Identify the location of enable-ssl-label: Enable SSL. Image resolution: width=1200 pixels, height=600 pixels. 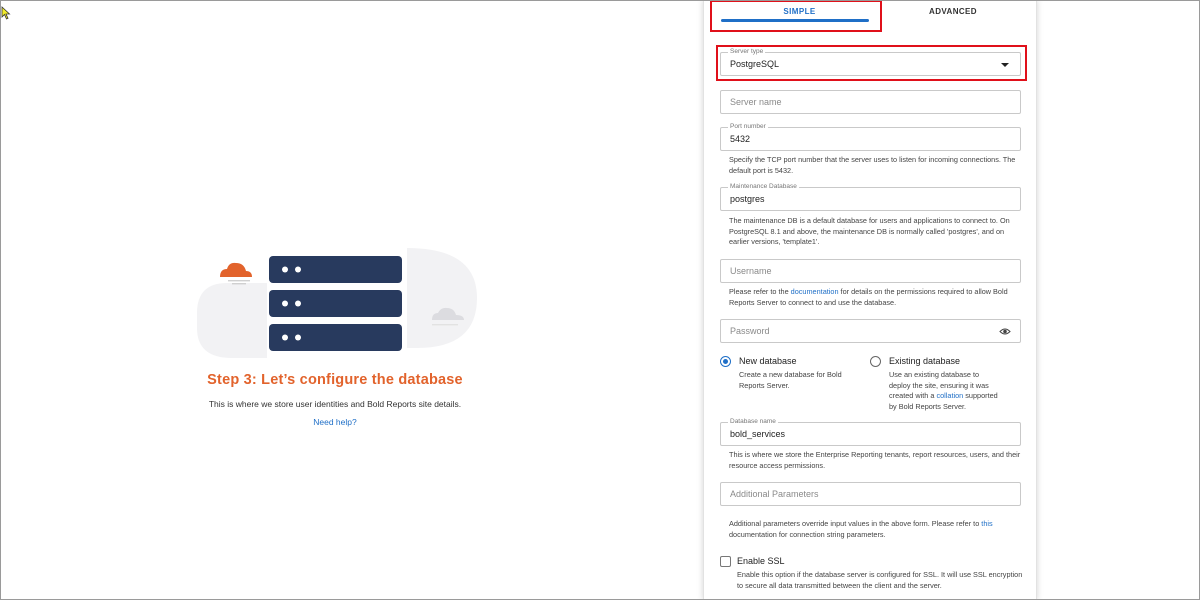
(761, 561).